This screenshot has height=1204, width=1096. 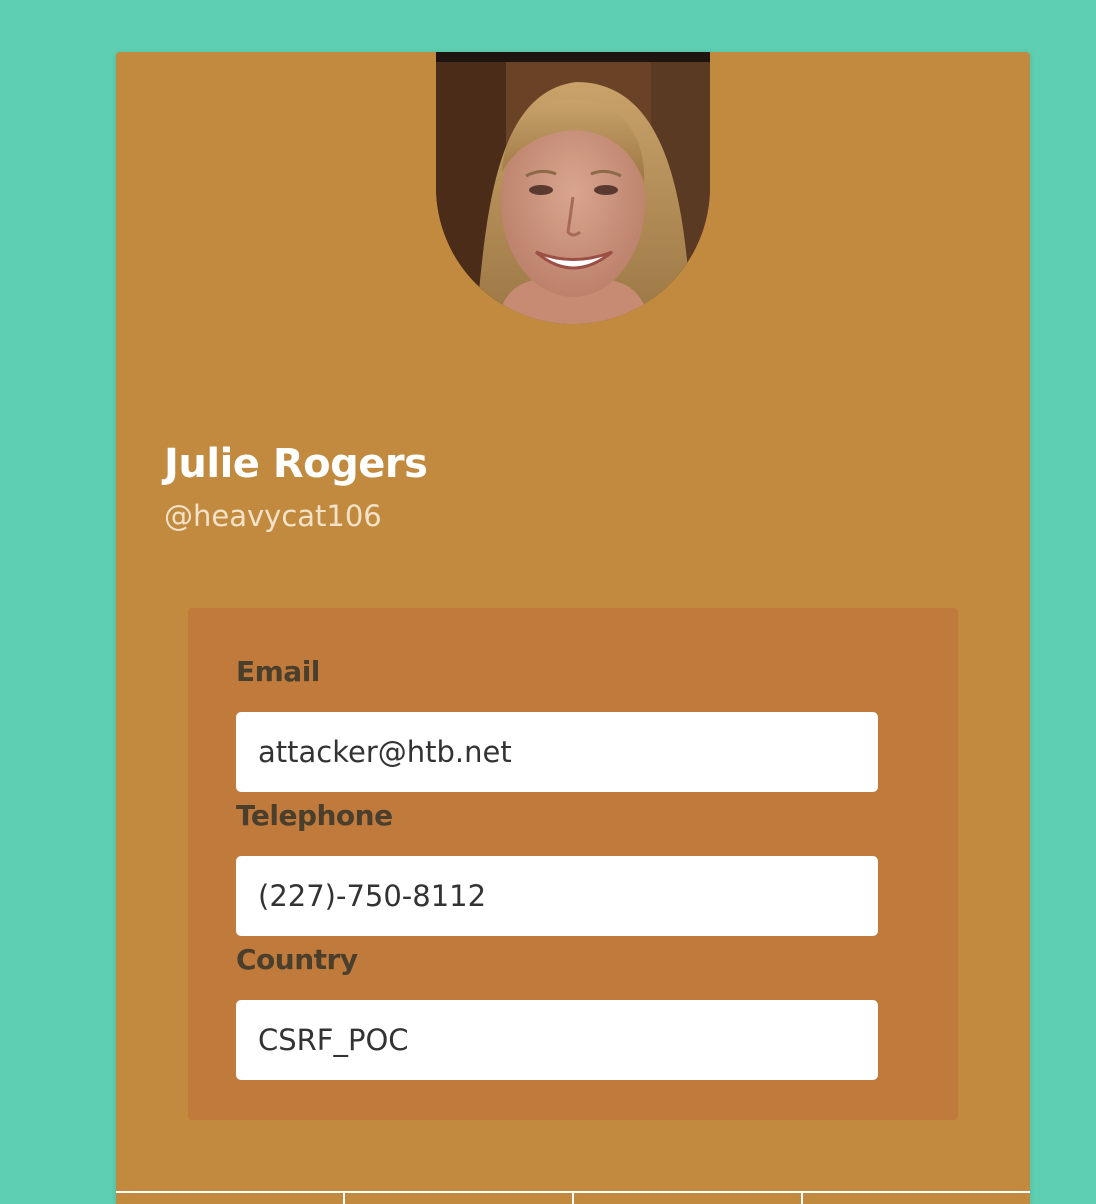 What do you see at coordinates (557, 1040) in the screenshot?
I see `country-field` at bounding box center [557, 1040].